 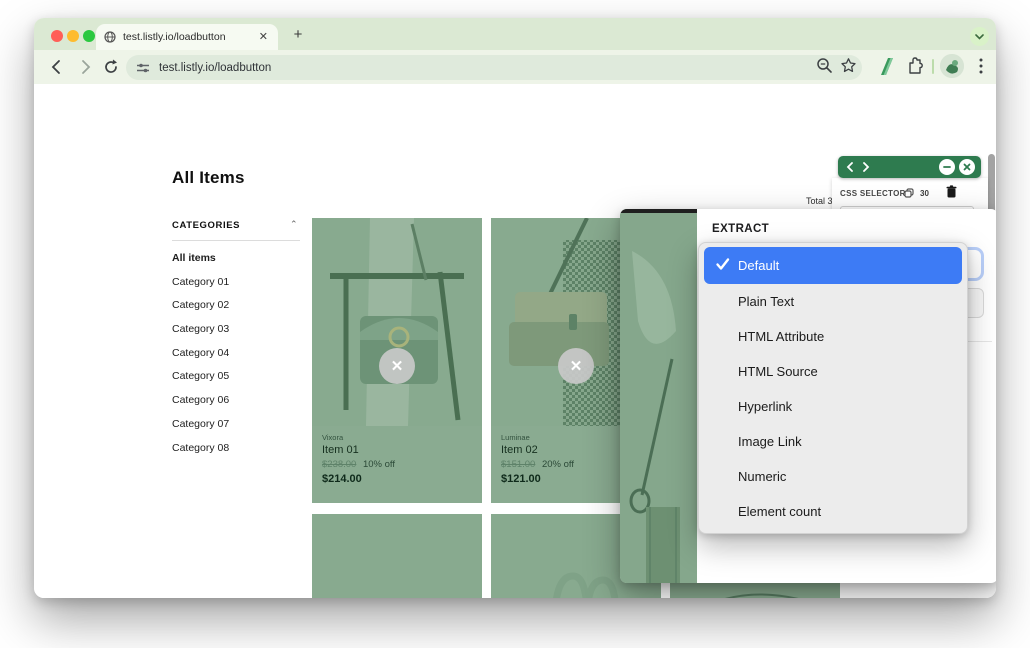 What do you see at coordinates (237, 376) in the screenshot?
I see `sidebar-item-category-05: Category 05` at bounding box center [237, 376].